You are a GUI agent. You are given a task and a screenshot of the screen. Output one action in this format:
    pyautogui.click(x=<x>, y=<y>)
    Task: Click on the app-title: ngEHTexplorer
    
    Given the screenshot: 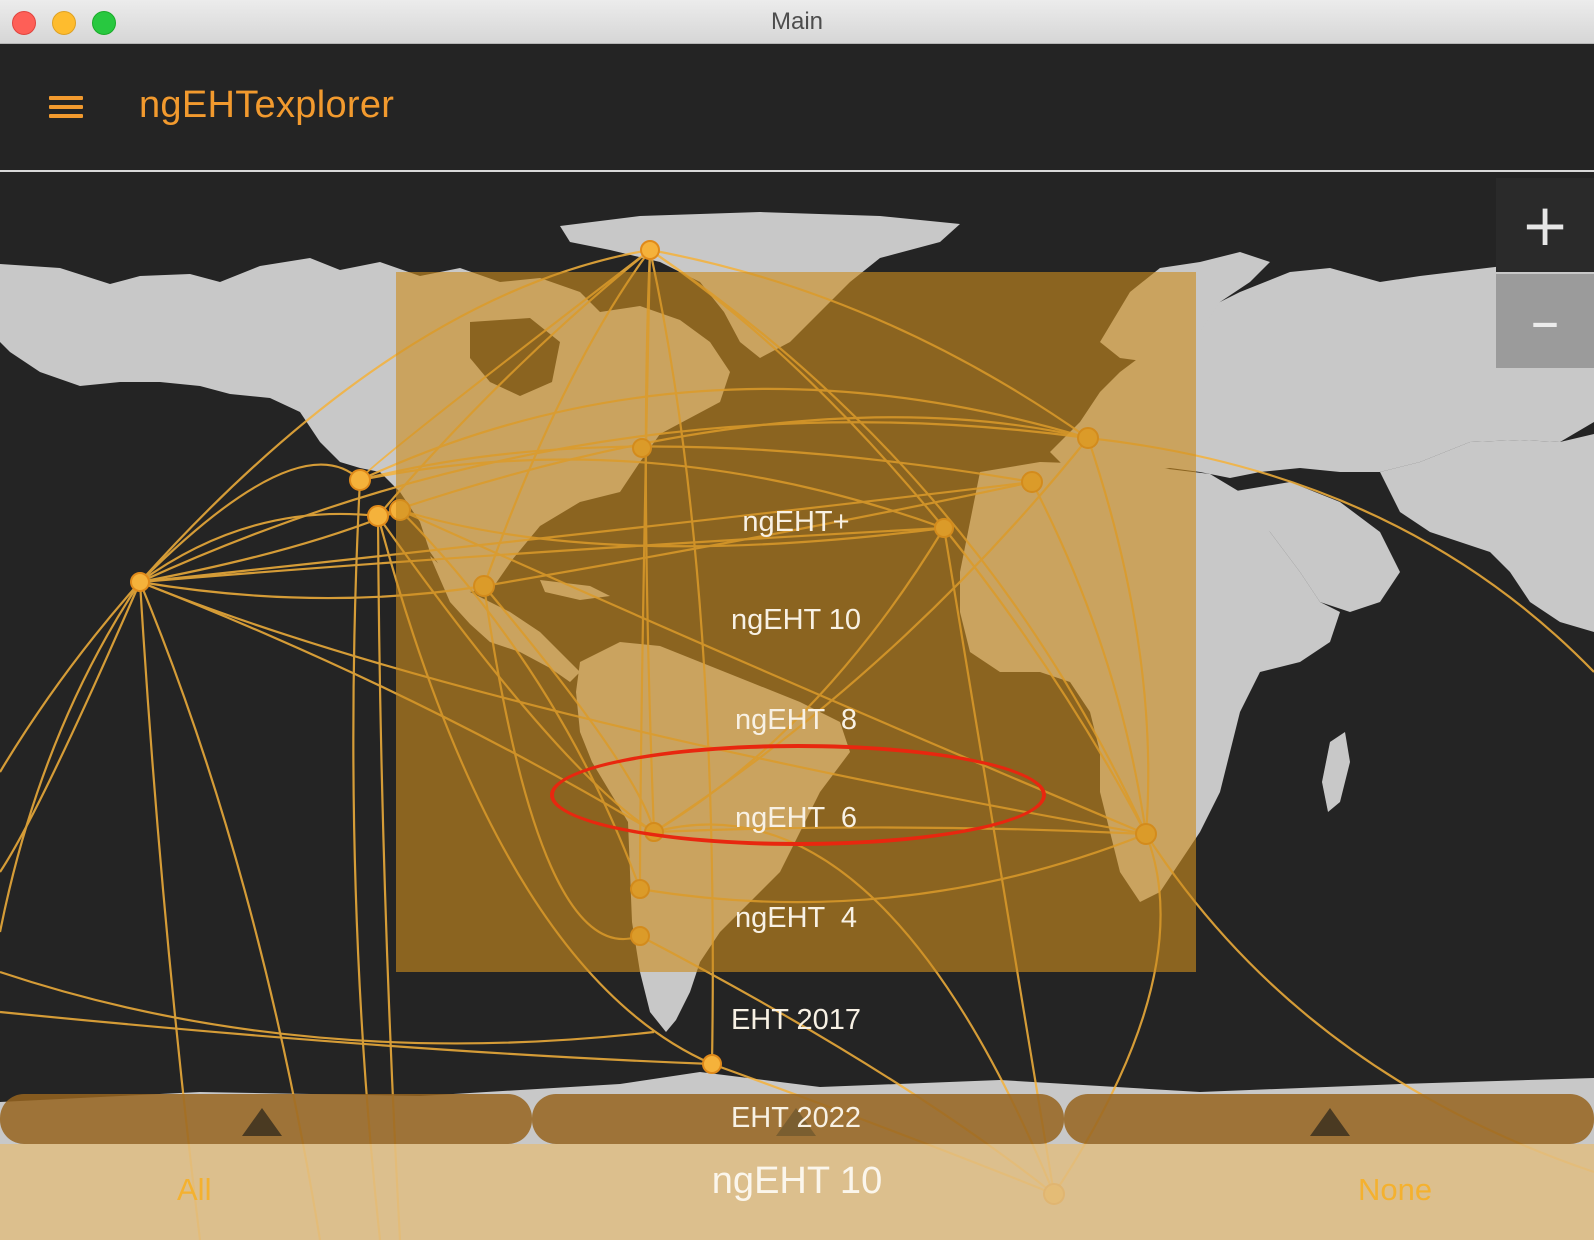 What is the action you would take?
    pyautogui.click(x=267, y=105)
    